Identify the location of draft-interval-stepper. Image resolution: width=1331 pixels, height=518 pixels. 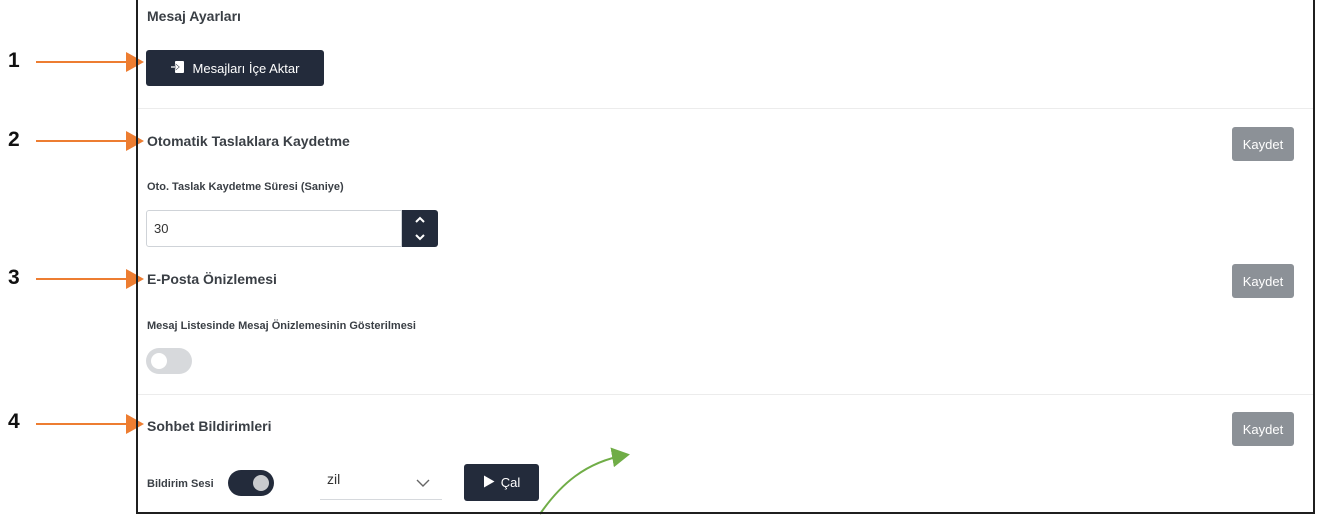
(420, 228).